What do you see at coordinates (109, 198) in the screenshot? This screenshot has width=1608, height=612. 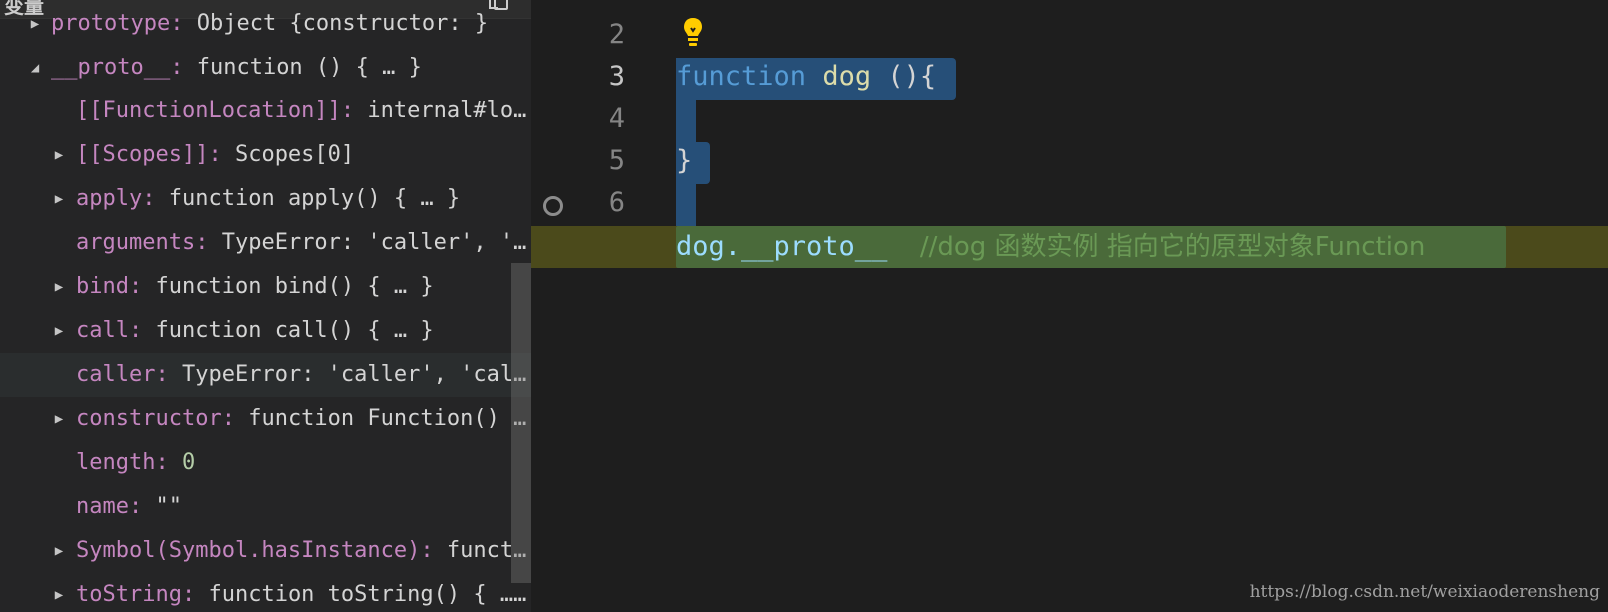 I see `variable-key: apply` at bounding box center [109, 198].